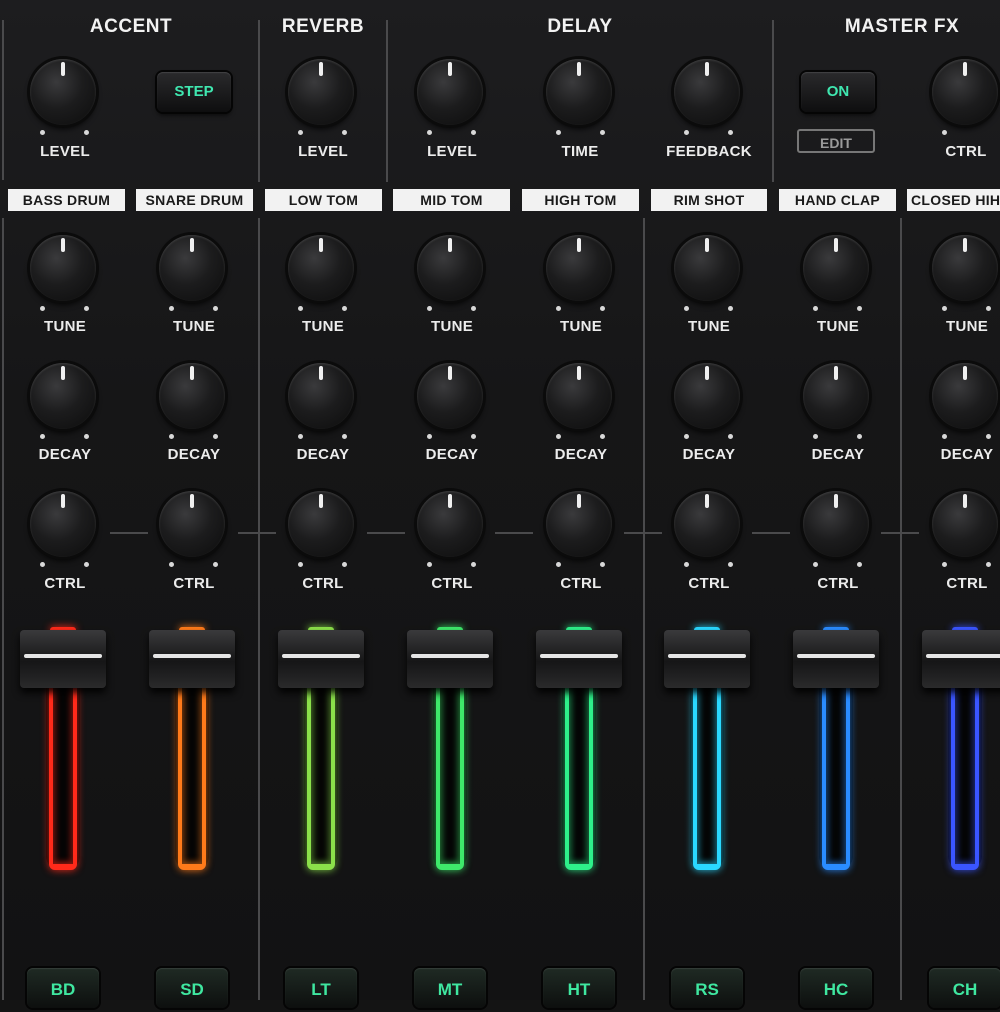 This screenshot has width=1000, height=1012. Describe the element at coordinates (961, 659) in the screenshot. I see `closed-hihat-fader-knob` at that location.